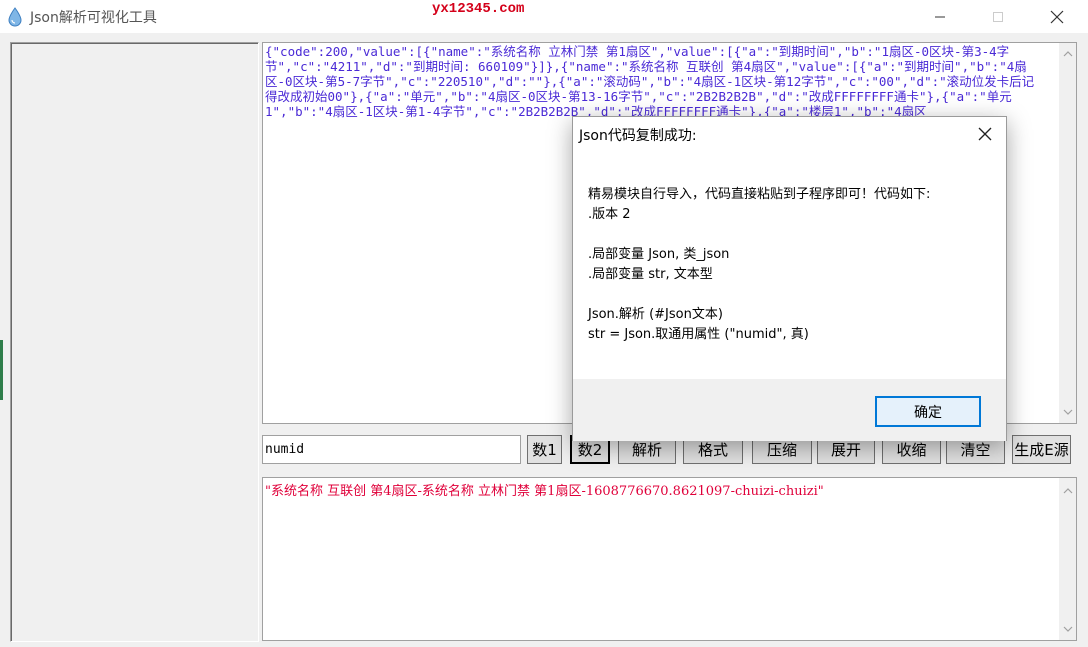  I want to click on ok-button: 确定, so click(928, 411).